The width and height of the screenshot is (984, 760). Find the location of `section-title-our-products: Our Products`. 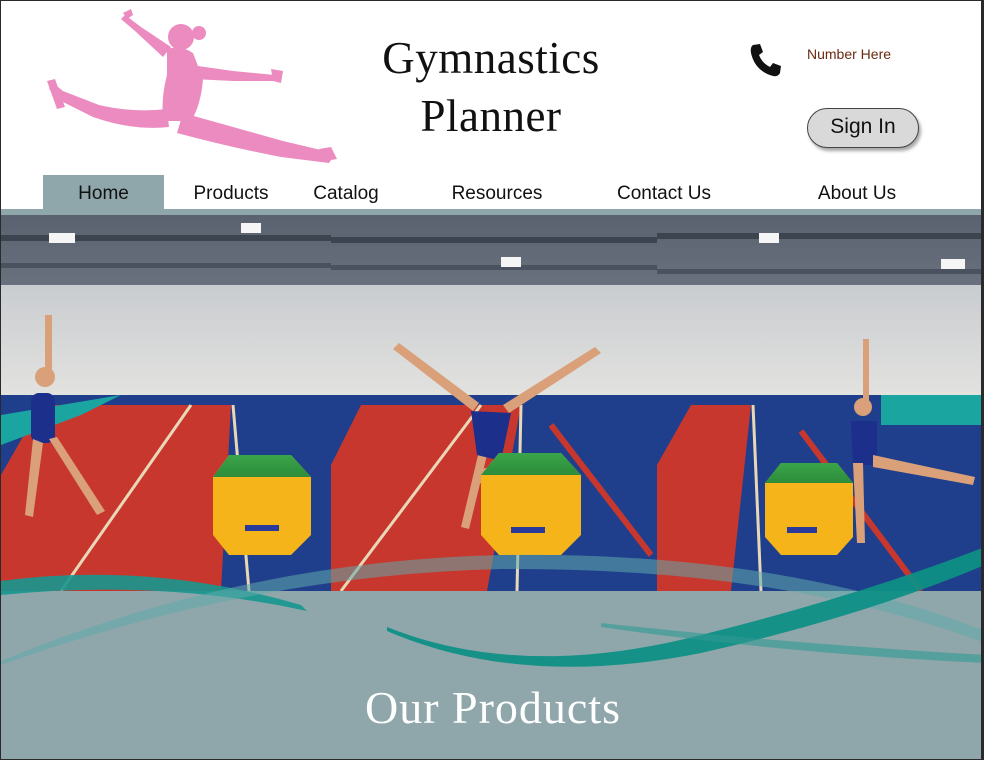

section-title-our-products: Our Products is located at coordinates (493, 707).